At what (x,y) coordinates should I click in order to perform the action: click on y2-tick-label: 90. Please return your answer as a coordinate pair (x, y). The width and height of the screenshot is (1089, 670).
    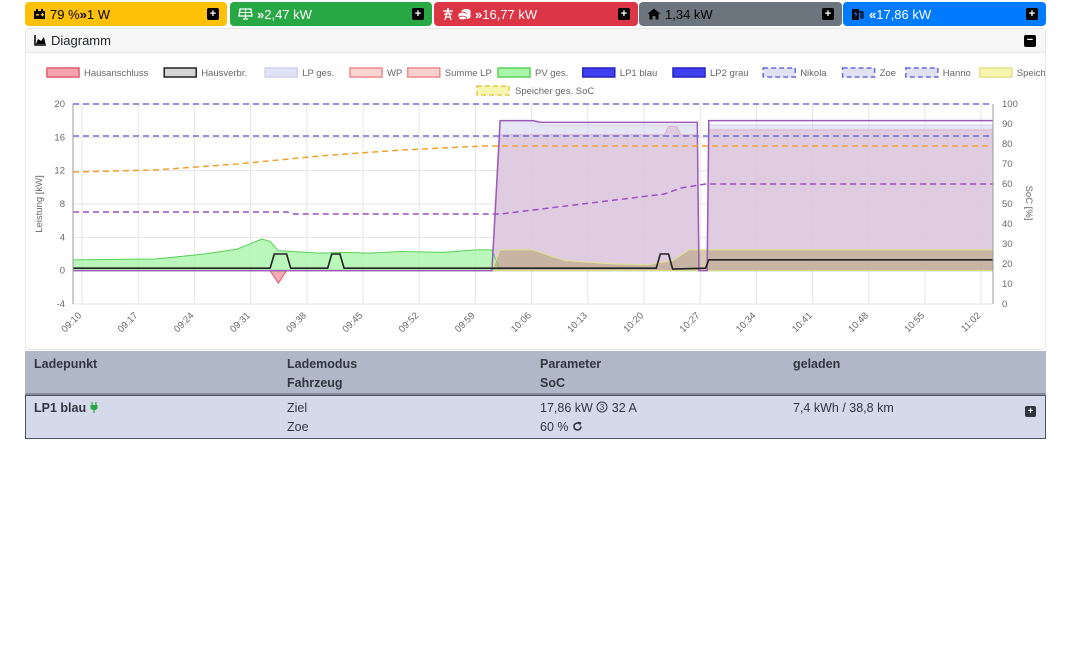
    Looking at the image, I should click on (1007, 124).